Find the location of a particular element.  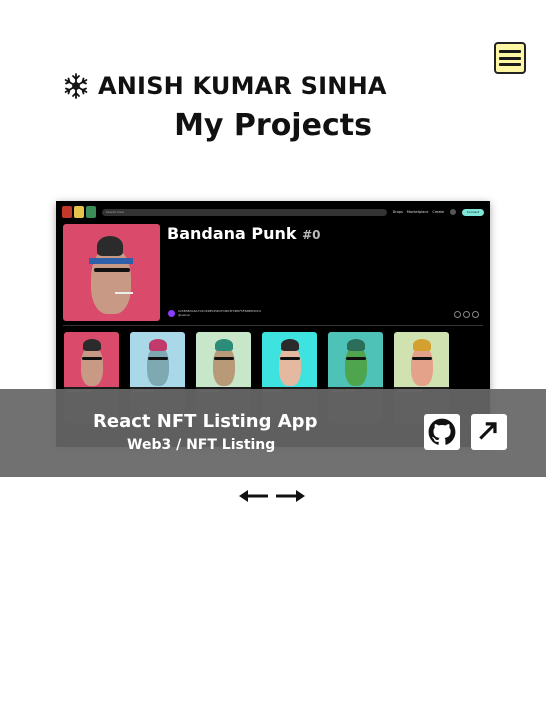

screenshot-search-bar: Search here is located at coordinates (244, 212).